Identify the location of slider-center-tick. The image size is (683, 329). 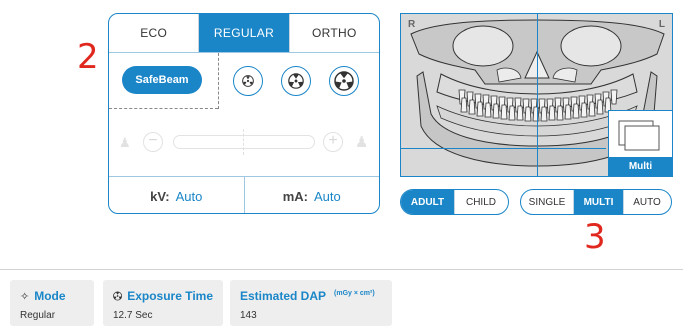
(243, 142).